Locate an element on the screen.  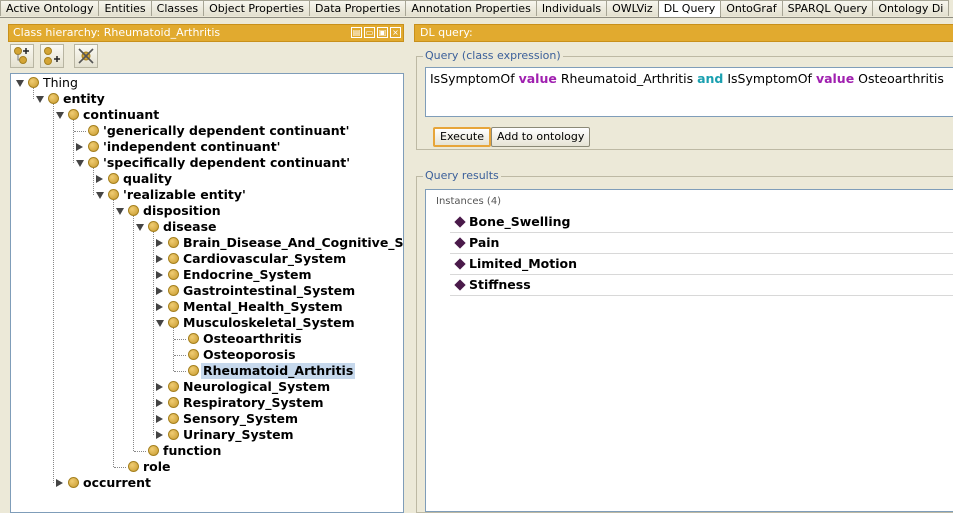
add-sibling-button is located at coordinates (51, 56).